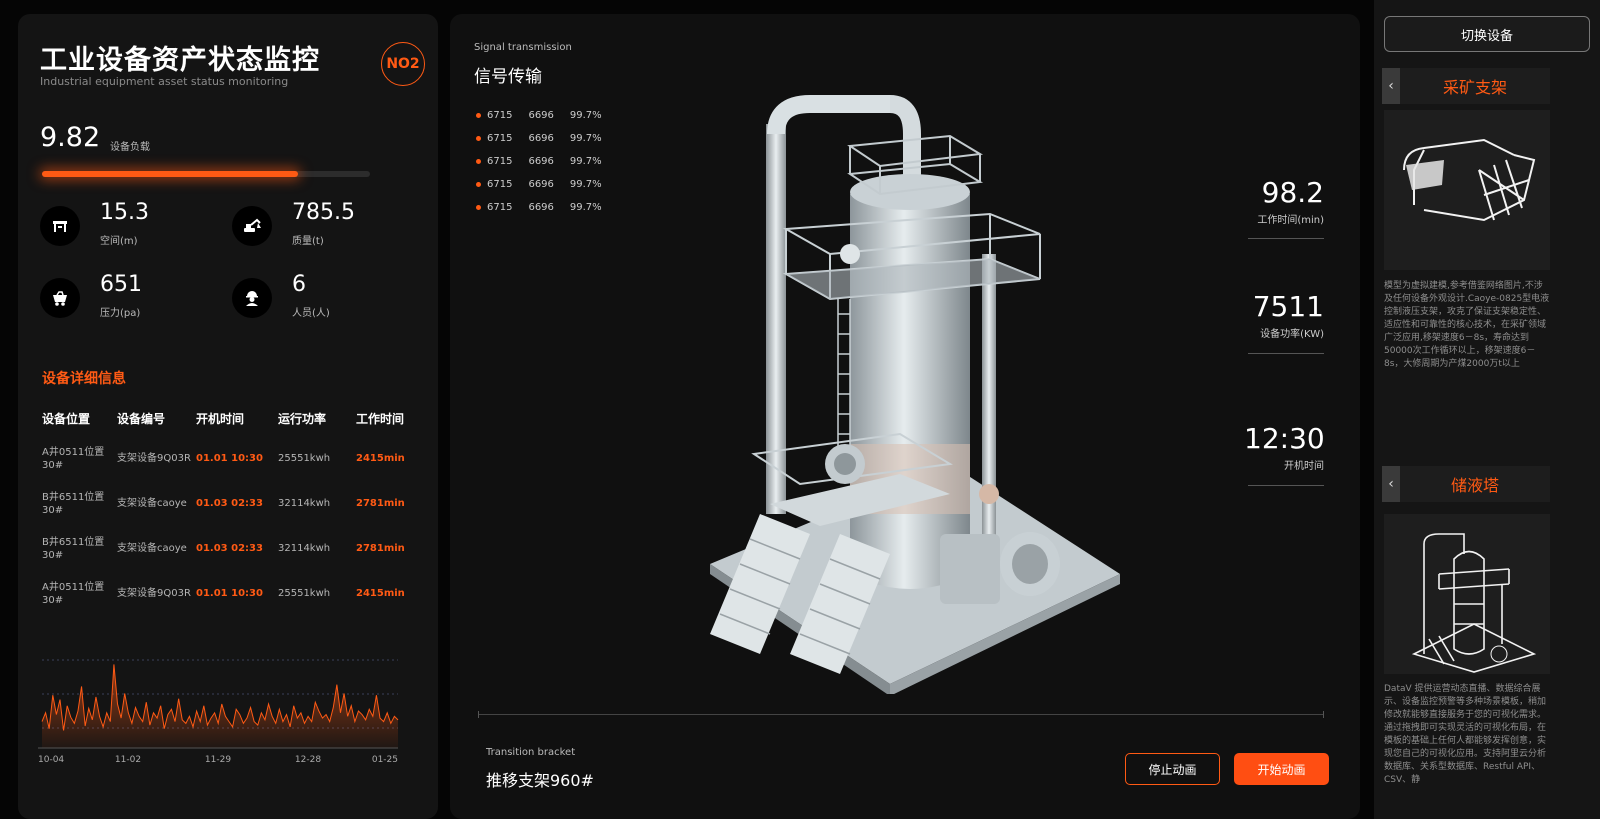 The height and width of the screenshot is (819, 1600). I want to click on column-header: 设备编号, so click(141, 419).